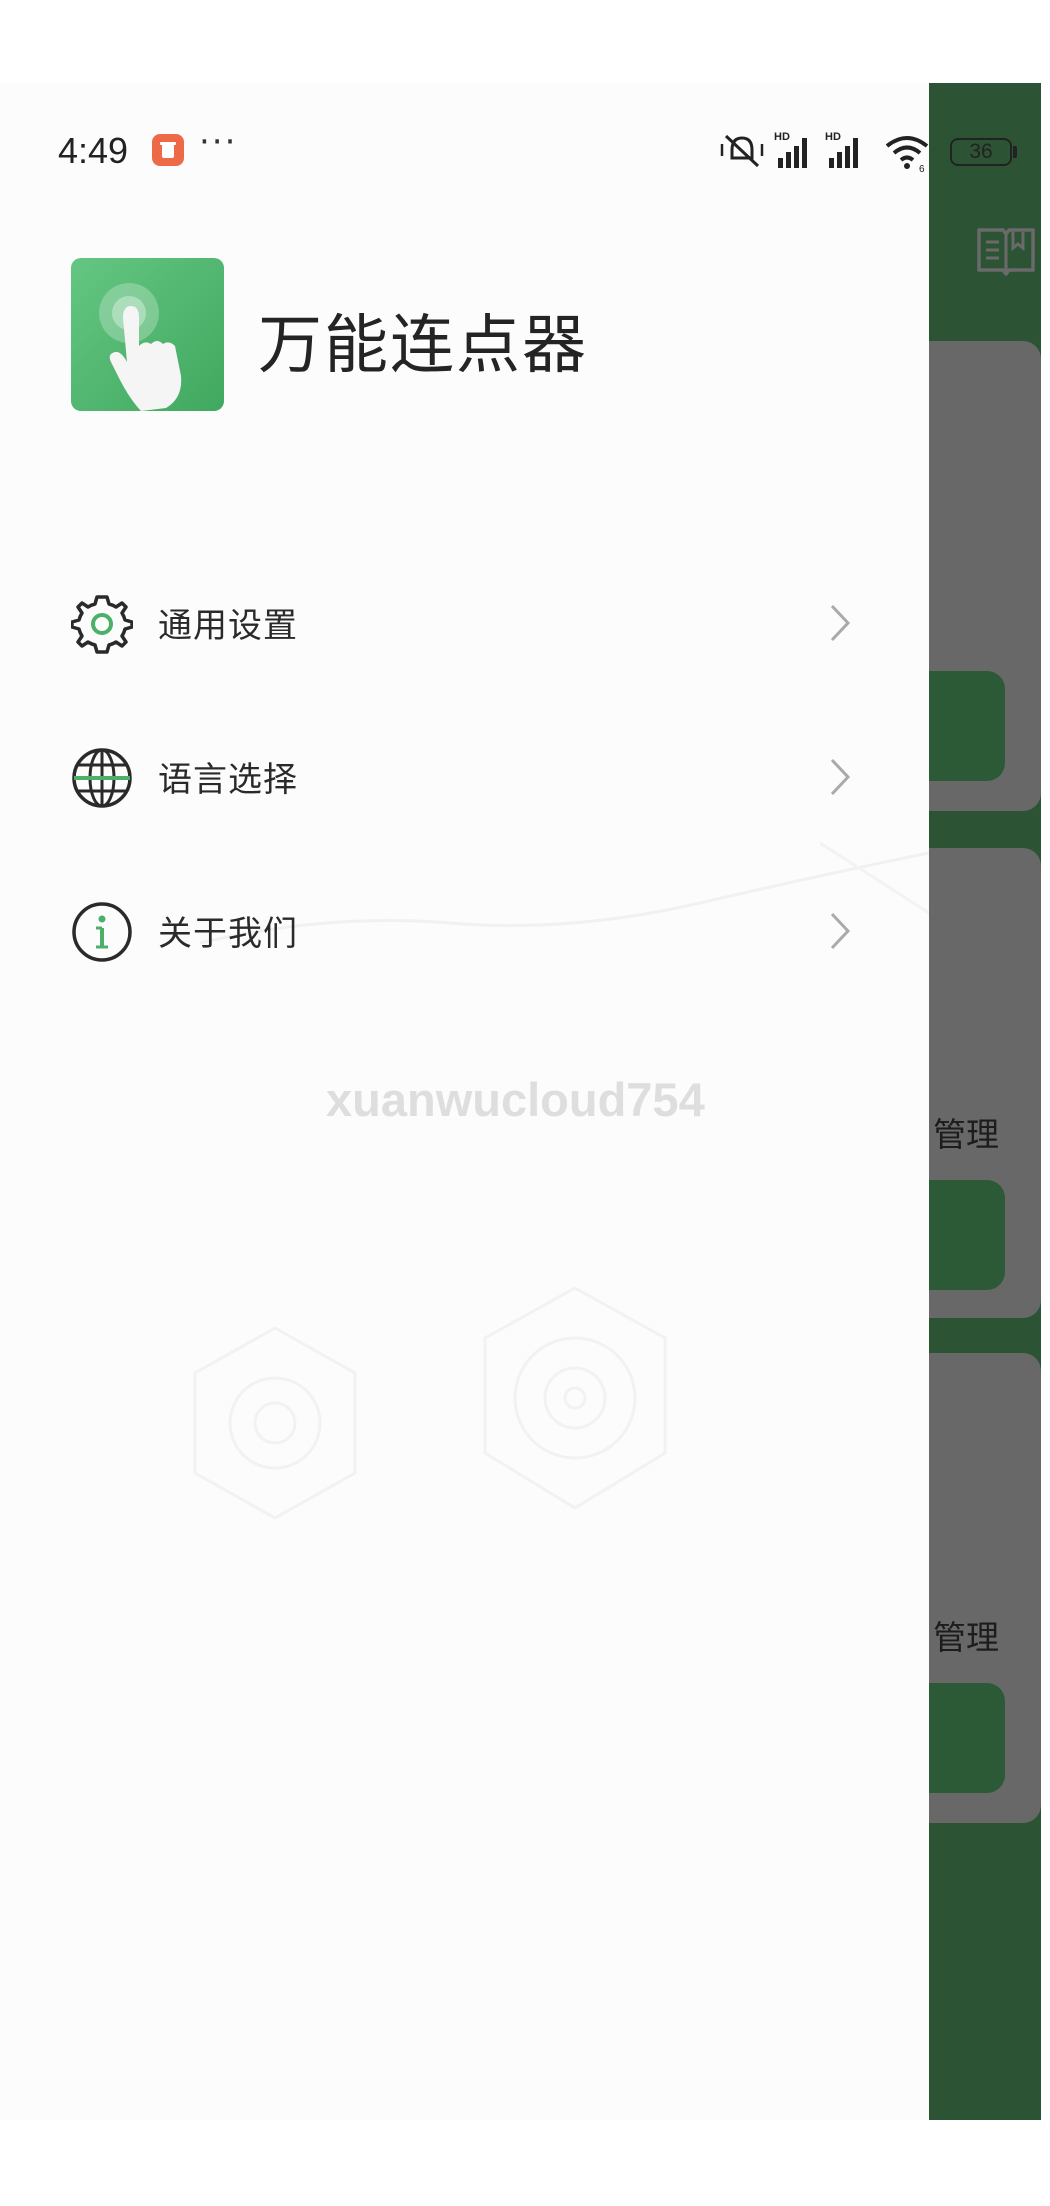 The height and width of the screenshot is (2206, 1050). I want to click on menu-item-language: 语言选择, so click(464, 777).